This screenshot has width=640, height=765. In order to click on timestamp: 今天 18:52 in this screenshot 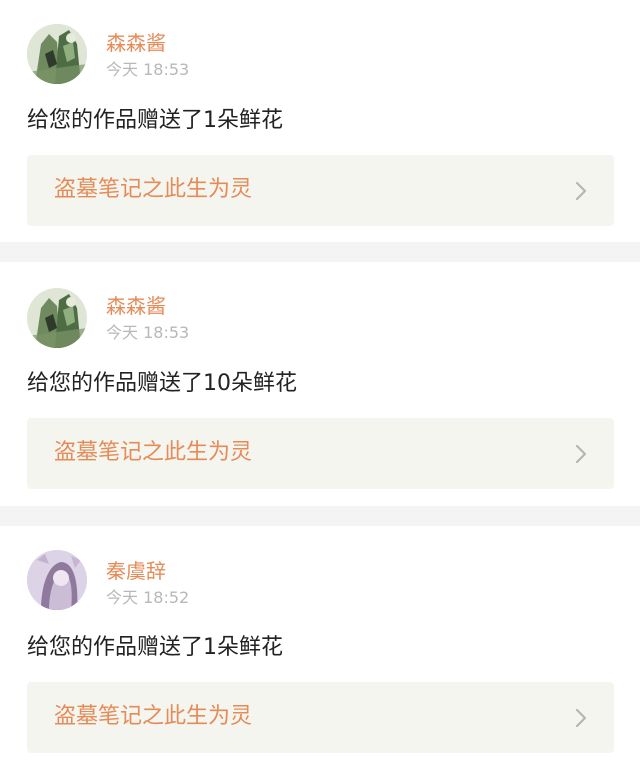, I will do `click(148, 597)`.